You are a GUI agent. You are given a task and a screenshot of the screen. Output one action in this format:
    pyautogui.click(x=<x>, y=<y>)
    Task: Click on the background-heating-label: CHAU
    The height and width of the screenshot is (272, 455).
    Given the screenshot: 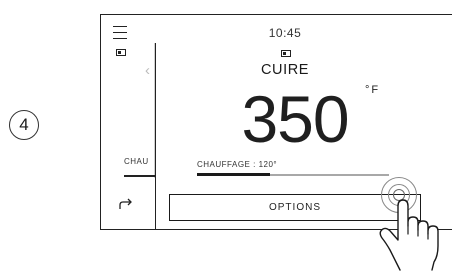 What is the action you would take?
    pyautogui.click(x=136, y=161)
    